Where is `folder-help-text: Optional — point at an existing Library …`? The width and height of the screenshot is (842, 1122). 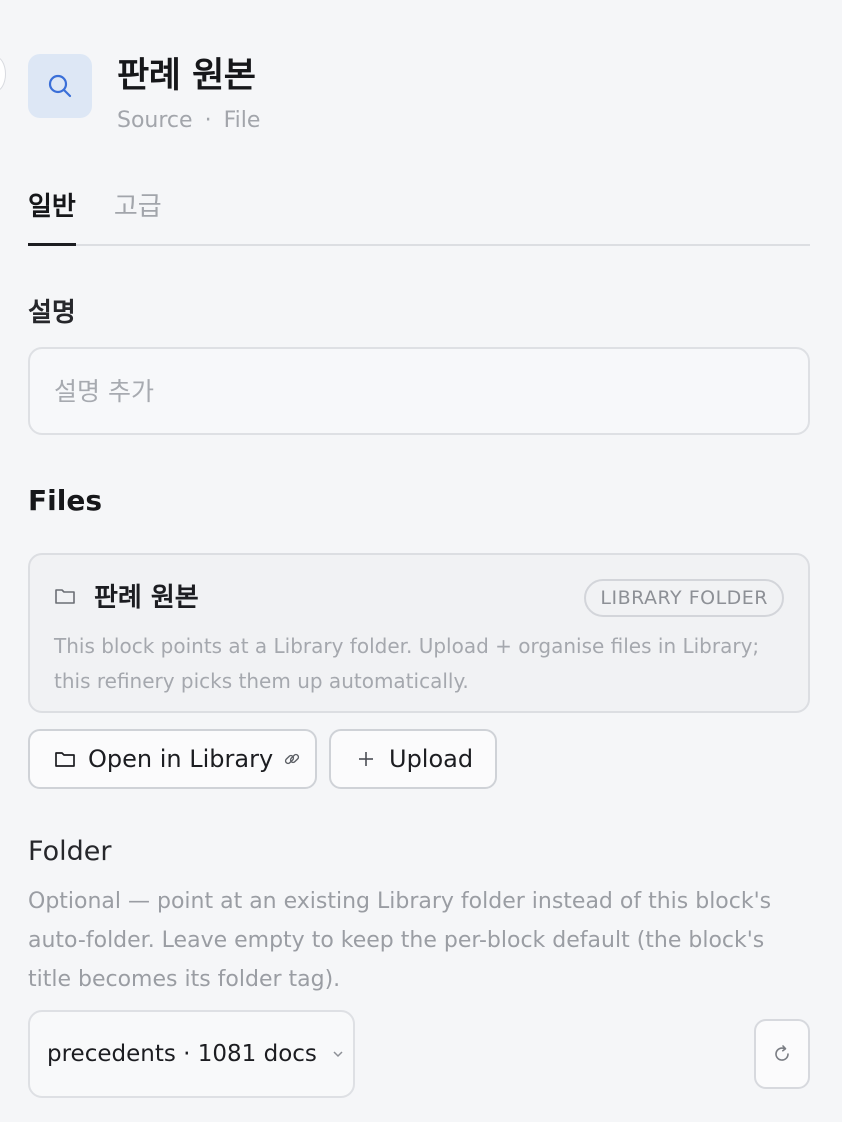
folder-help-text: Optional — point at an existing Library … is located at coordinates (400, 940).